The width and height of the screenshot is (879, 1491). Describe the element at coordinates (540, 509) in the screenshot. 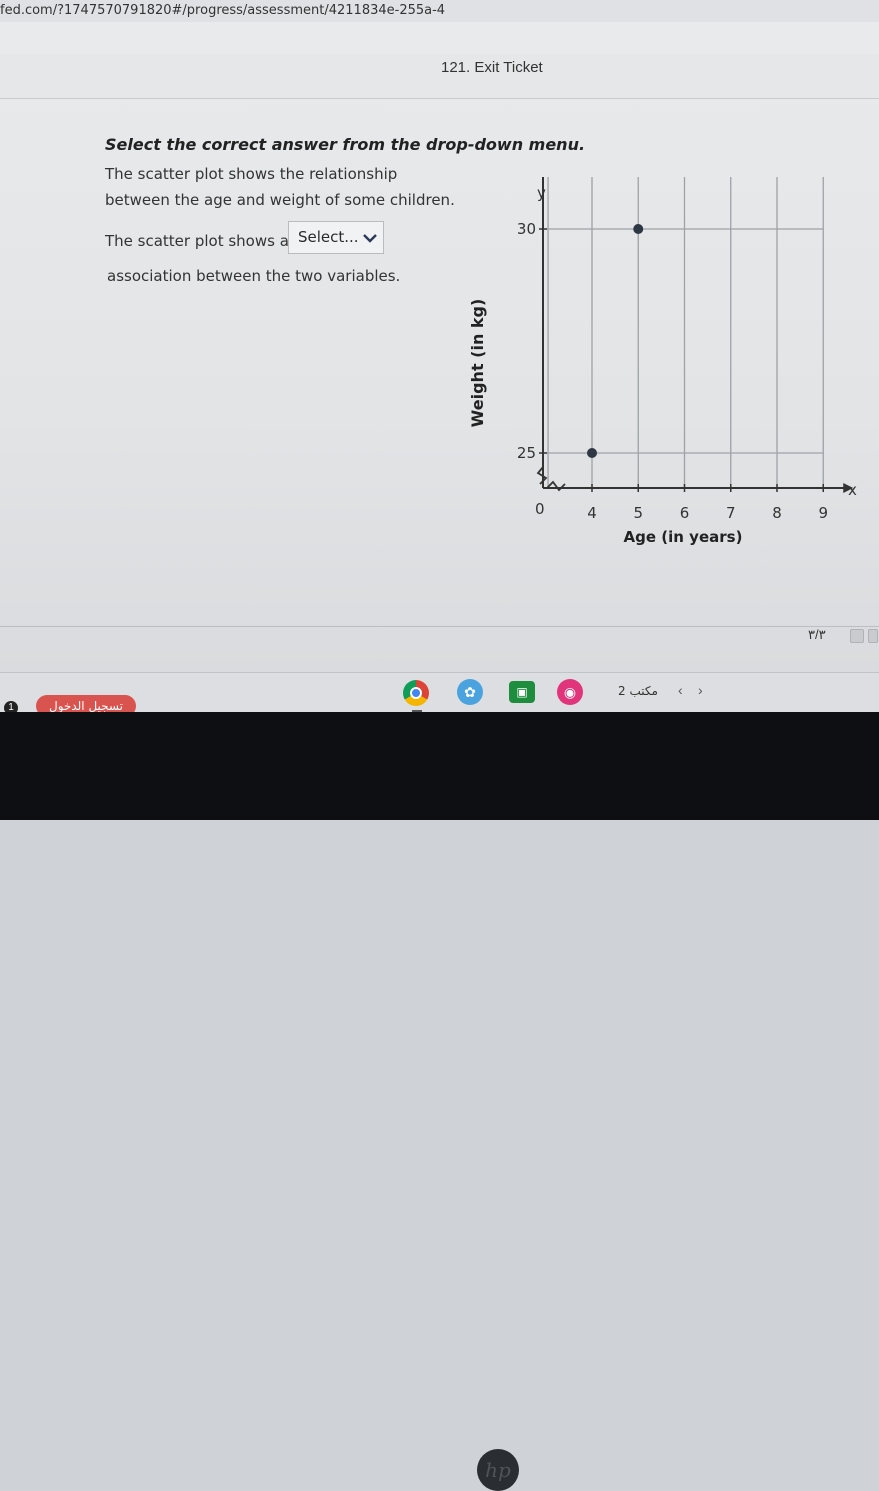

I see `origin-label: 0` at that location.